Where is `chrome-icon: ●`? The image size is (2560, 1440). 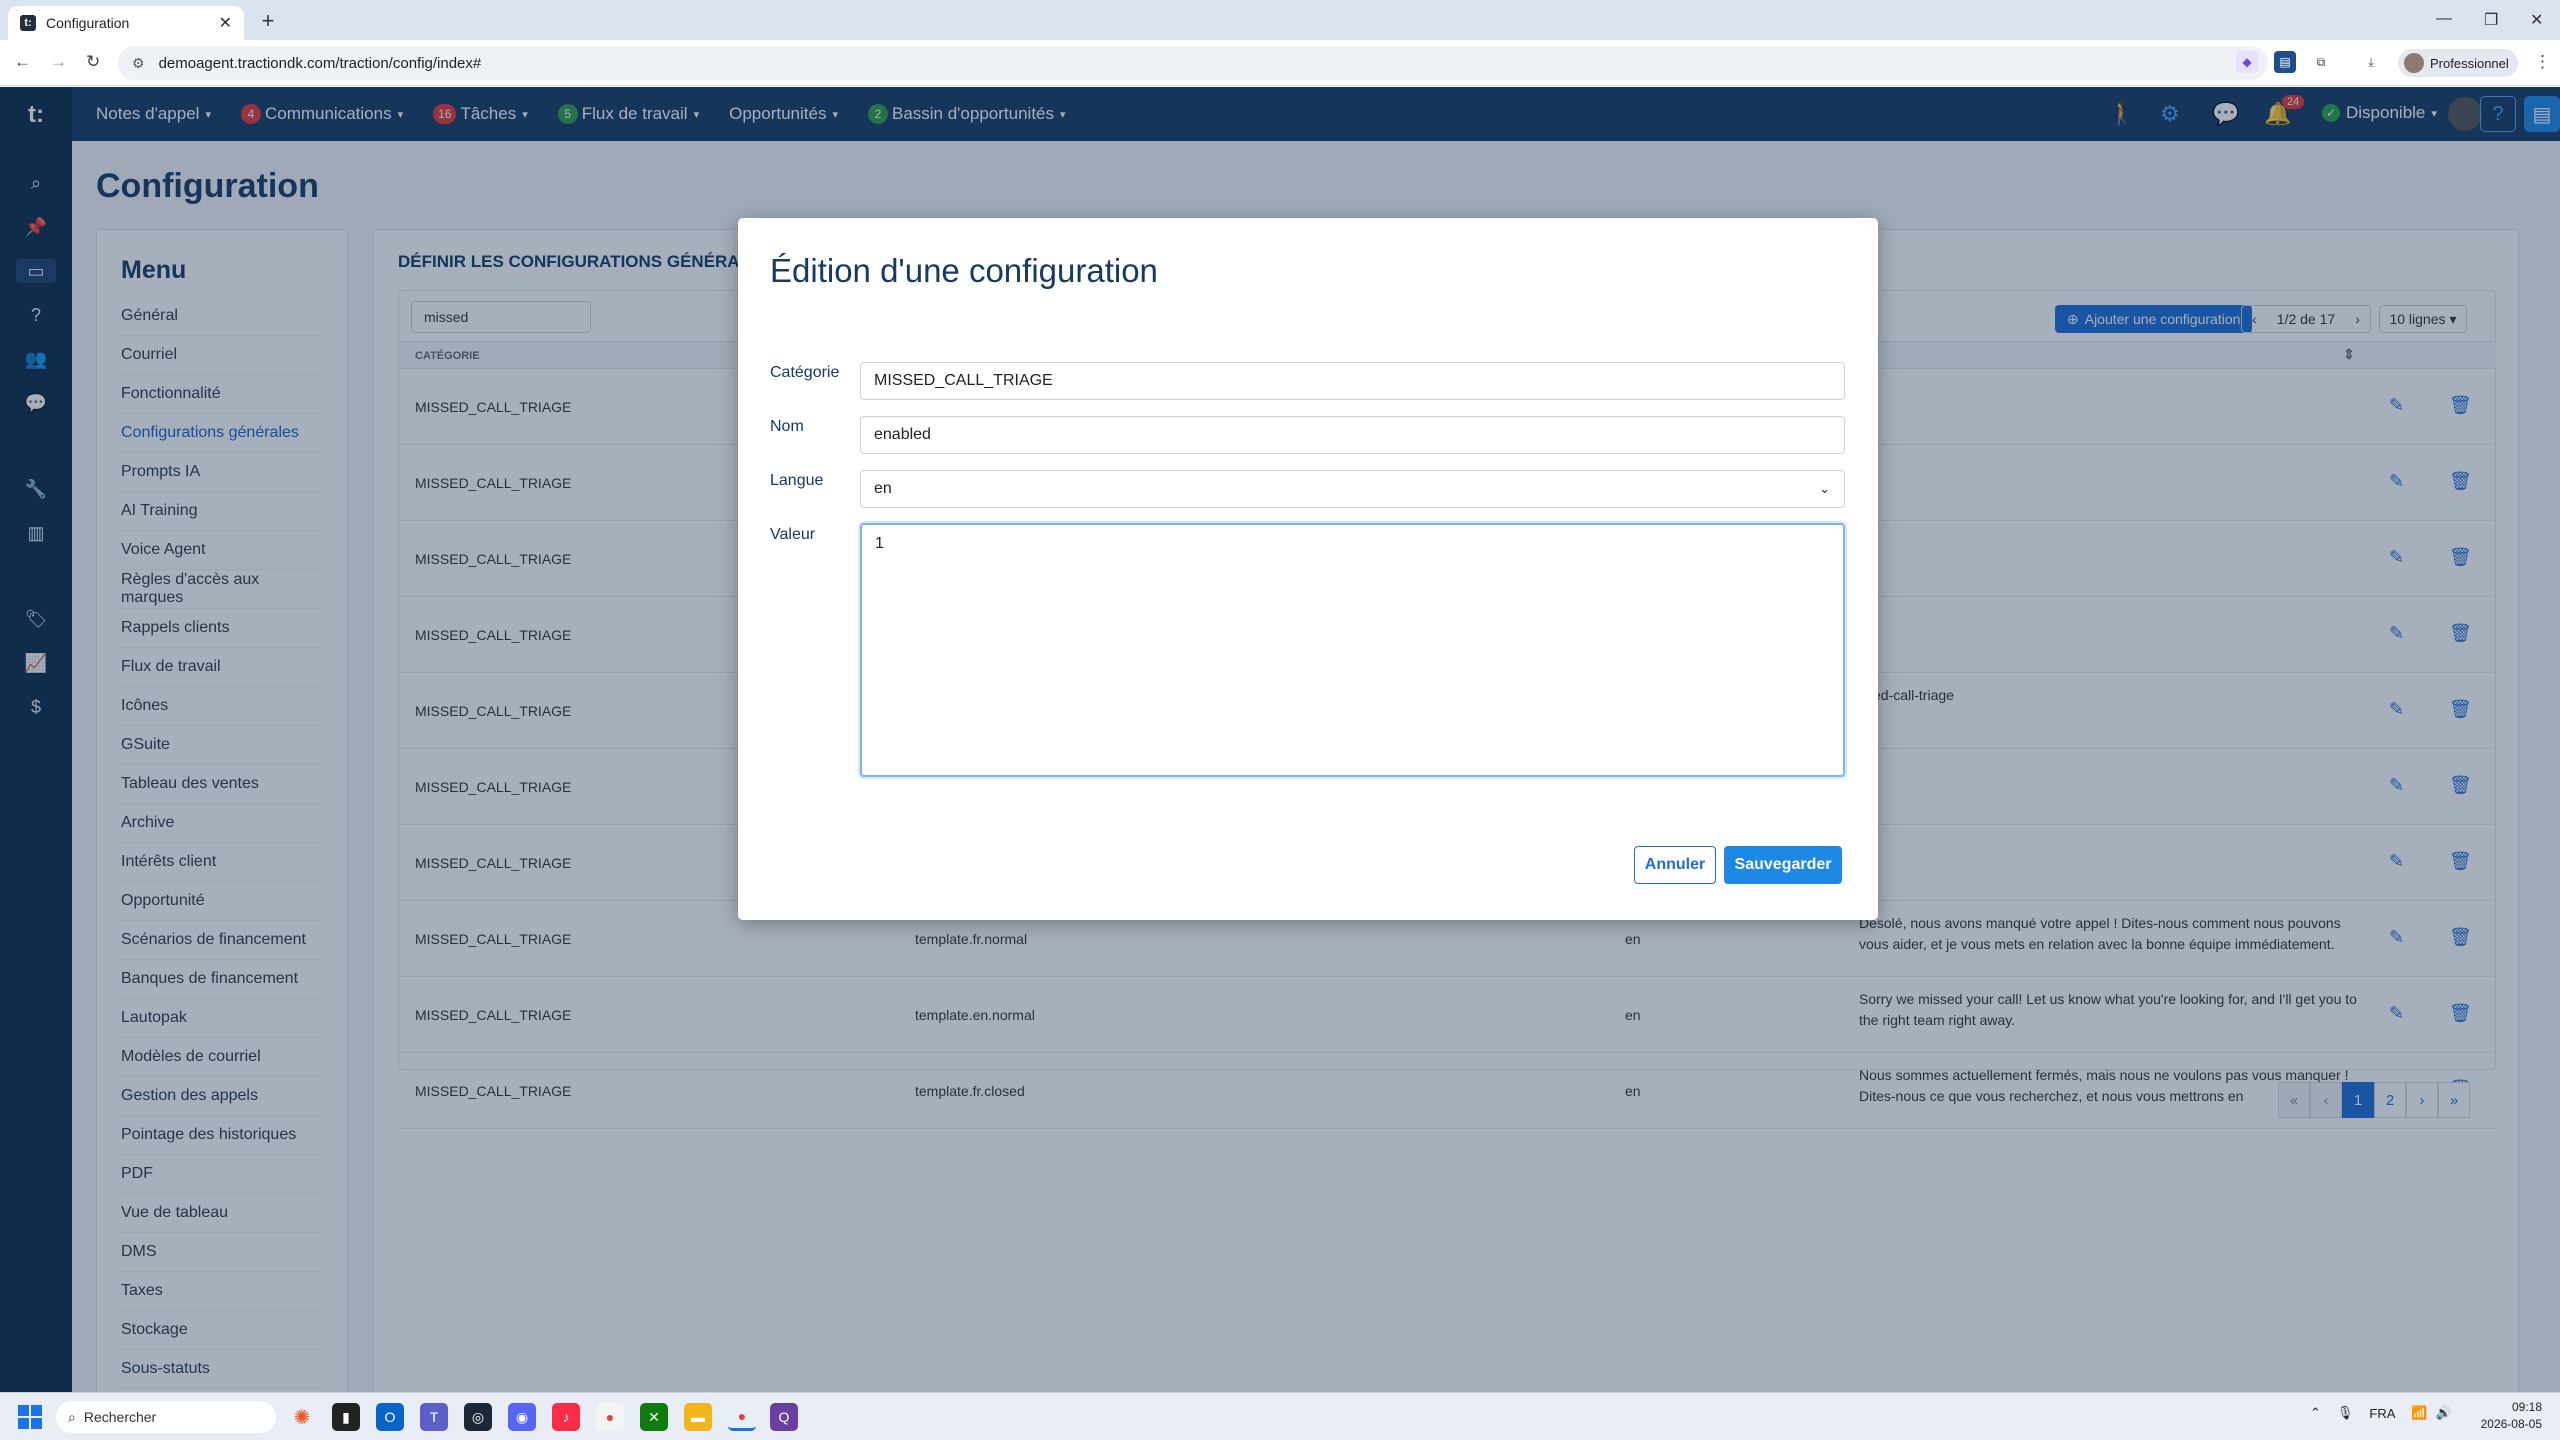
chrome-icon: ● is located at coordinates (610, 1417).